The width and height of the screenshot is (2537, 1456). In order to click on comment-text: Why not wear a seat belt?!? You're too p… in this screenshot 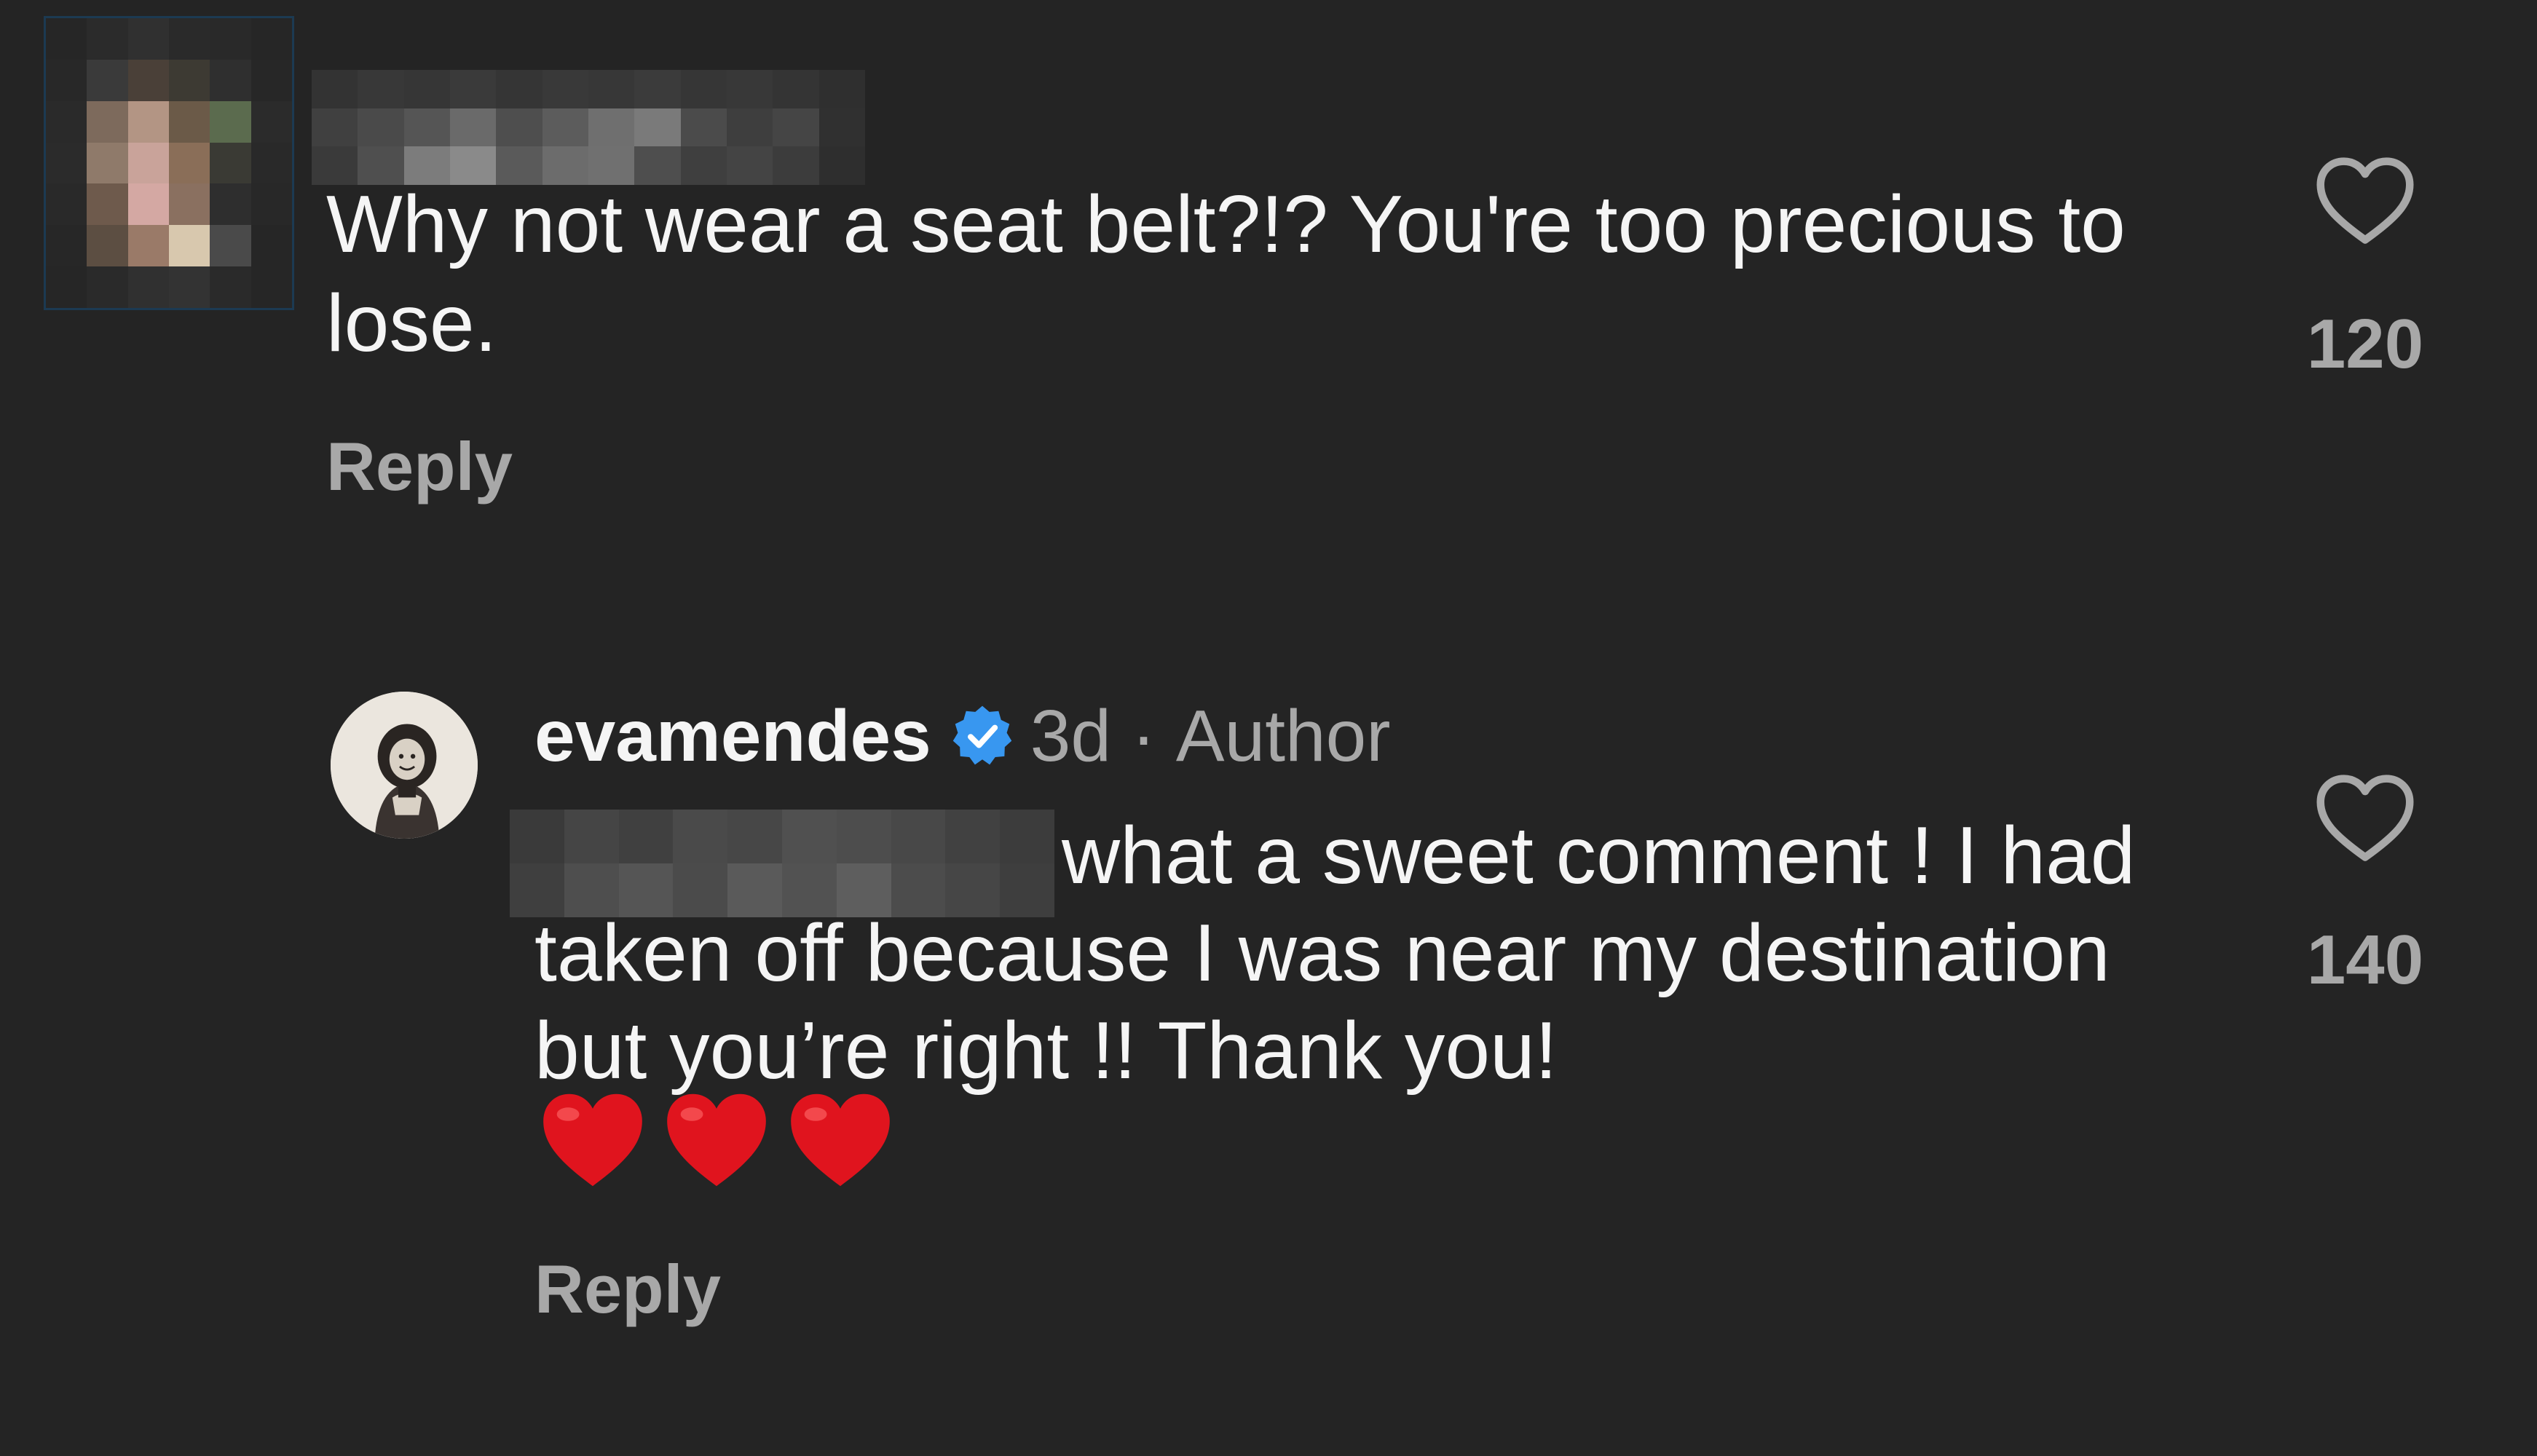, I will do `click(1226, 273)`.